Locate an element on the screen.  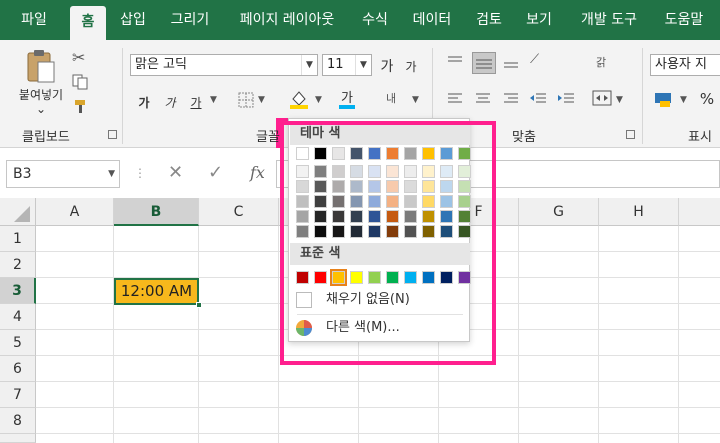
row-header: 7 is located at coordinates (18, 395).